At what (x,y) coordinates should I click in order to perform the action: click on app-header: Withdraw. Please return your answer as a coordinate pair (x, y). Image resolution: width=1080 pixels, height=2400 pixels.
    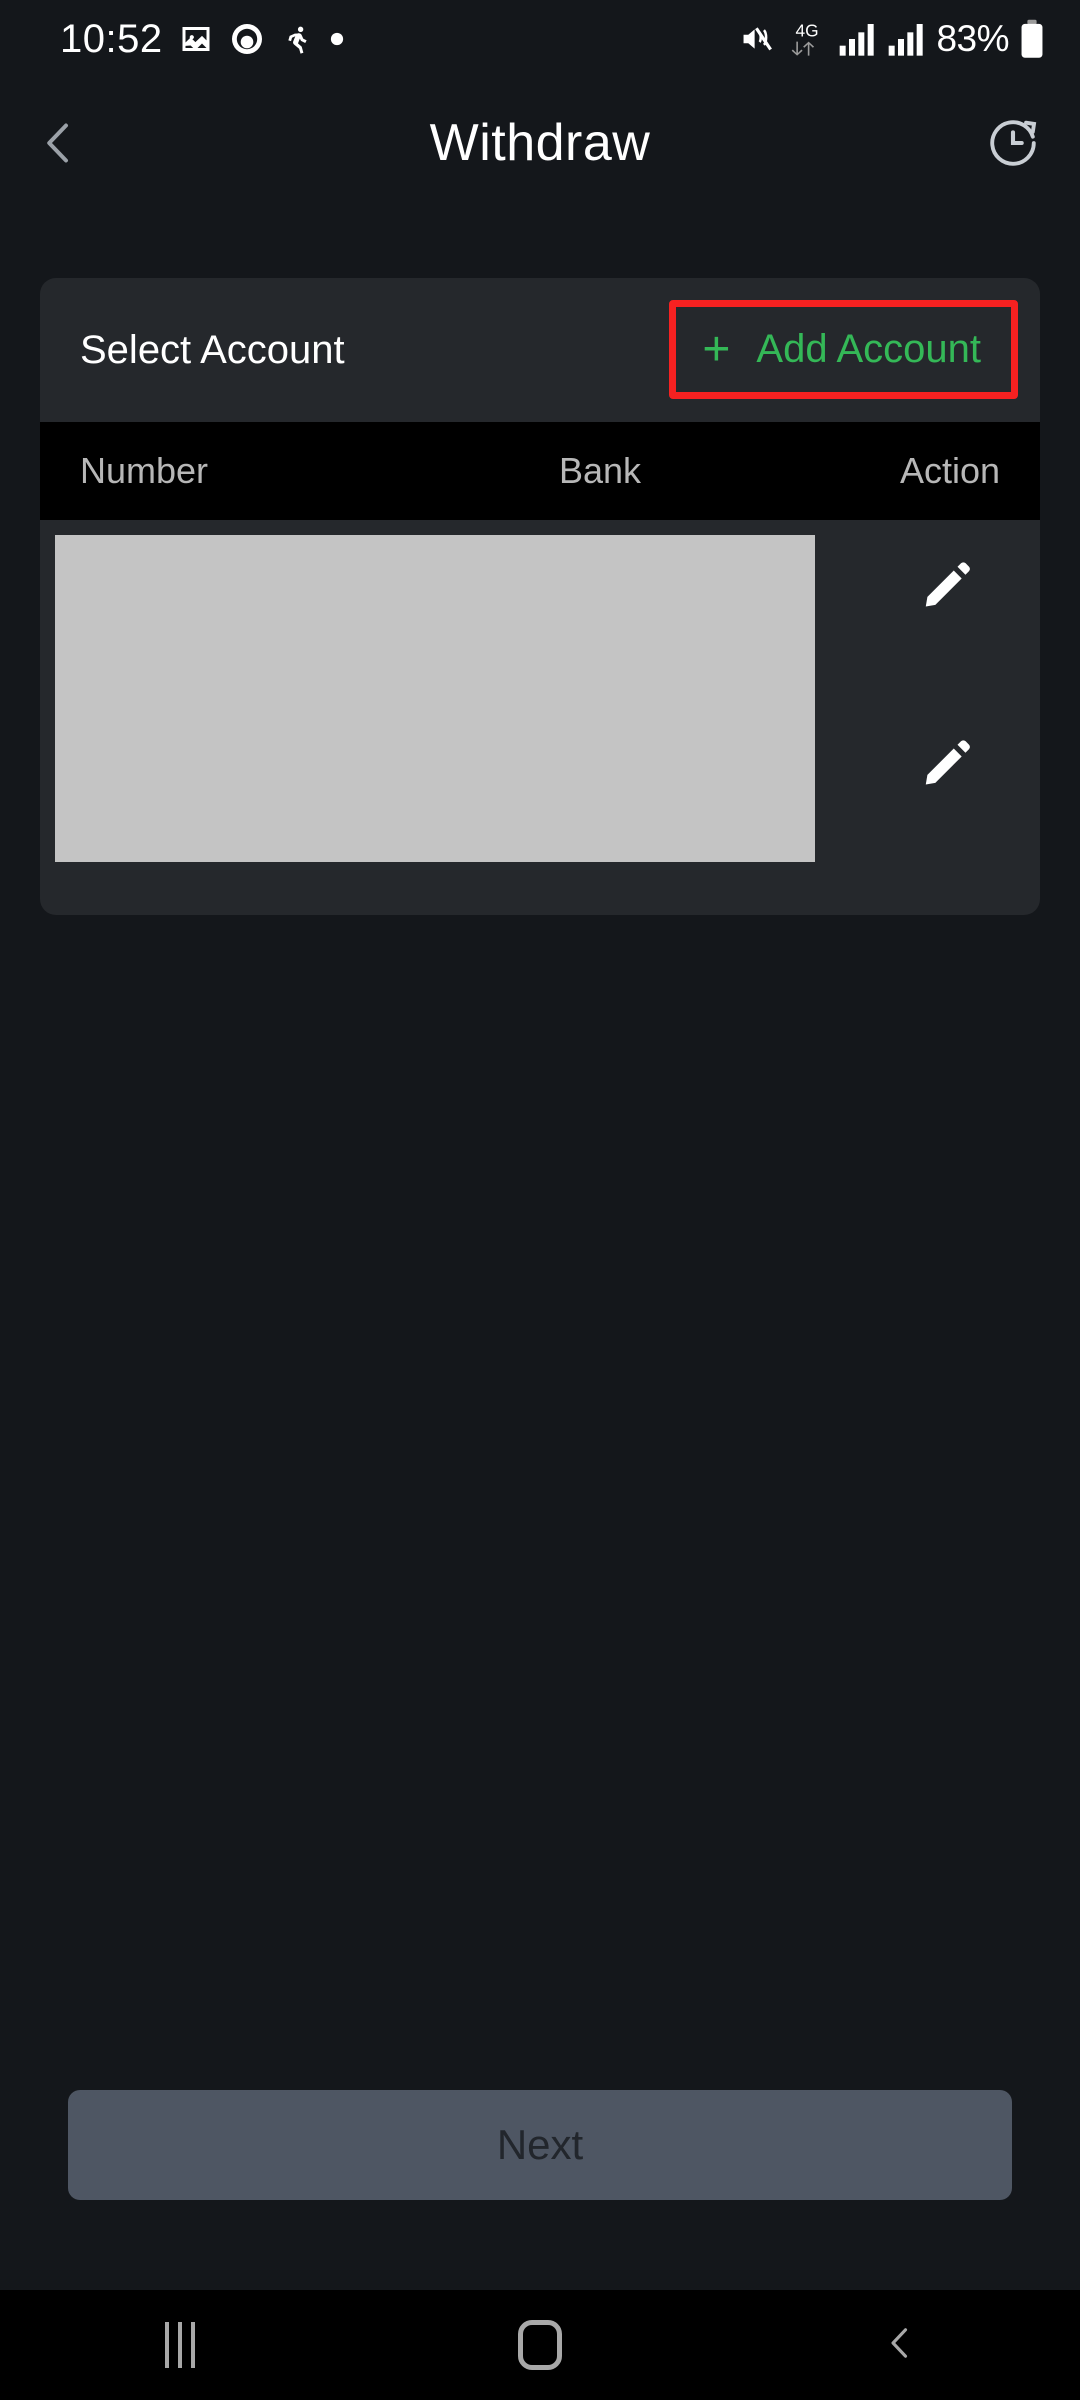
    Looking at the image, I should click on (540, 143).